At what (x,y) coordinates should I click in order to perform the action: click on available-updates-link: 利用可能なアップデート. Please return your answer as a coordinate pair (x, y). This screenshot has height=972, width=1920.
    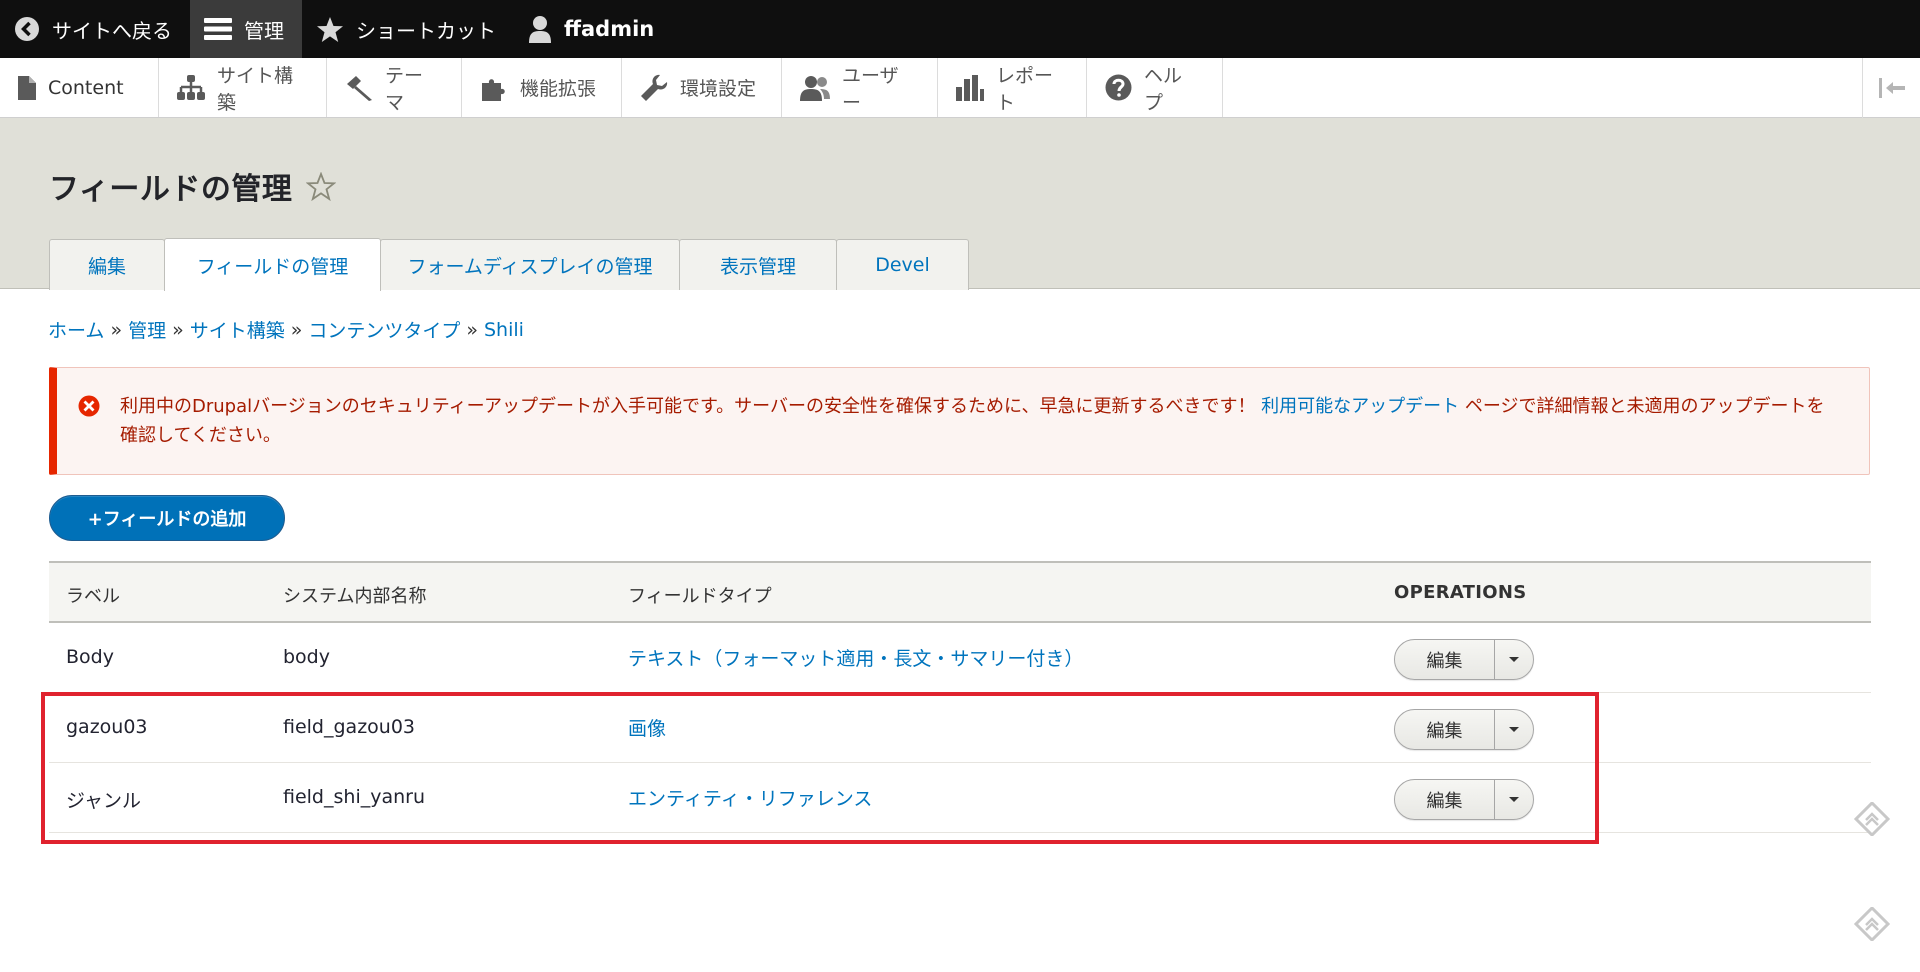
    Looking at the image, I should click on (1360, 406).